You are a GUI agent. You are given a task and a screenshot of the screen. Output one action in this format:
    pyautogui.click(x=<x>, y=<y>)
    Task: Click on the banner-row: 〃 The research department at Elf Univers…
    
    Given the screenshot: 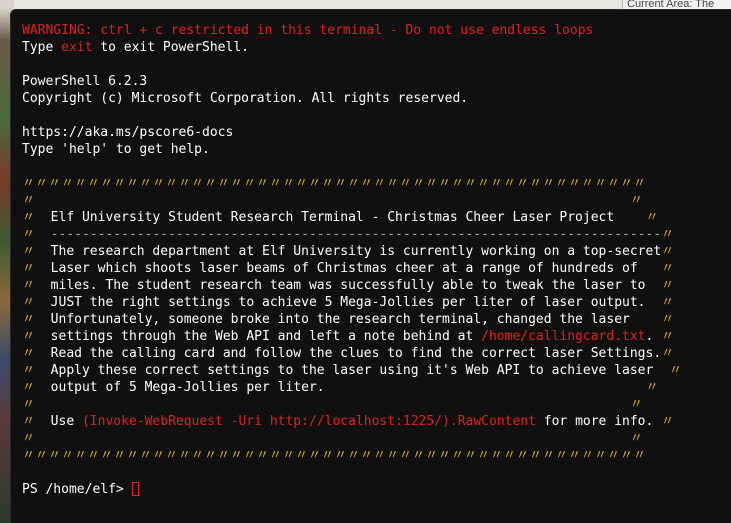 What is the action you would take?
    pyautogui.click(x=348, y=251)
    